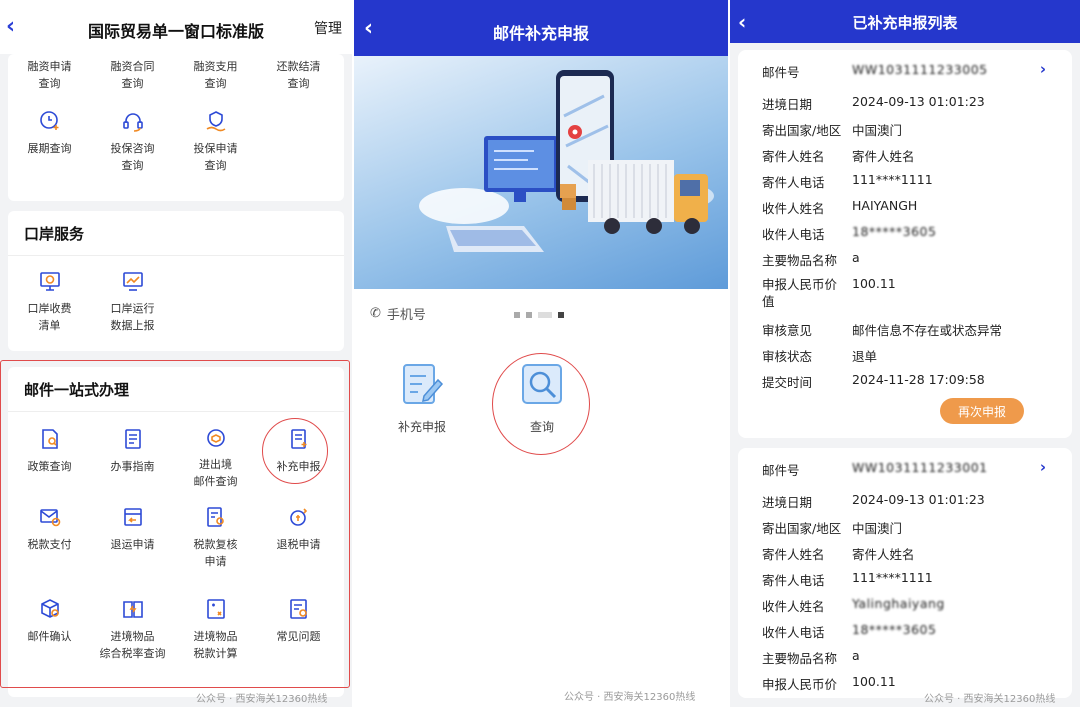  Describe the element at coordinates (49, 148) in the screenshot. I see `extension-query-label: 展期查询` at that location.